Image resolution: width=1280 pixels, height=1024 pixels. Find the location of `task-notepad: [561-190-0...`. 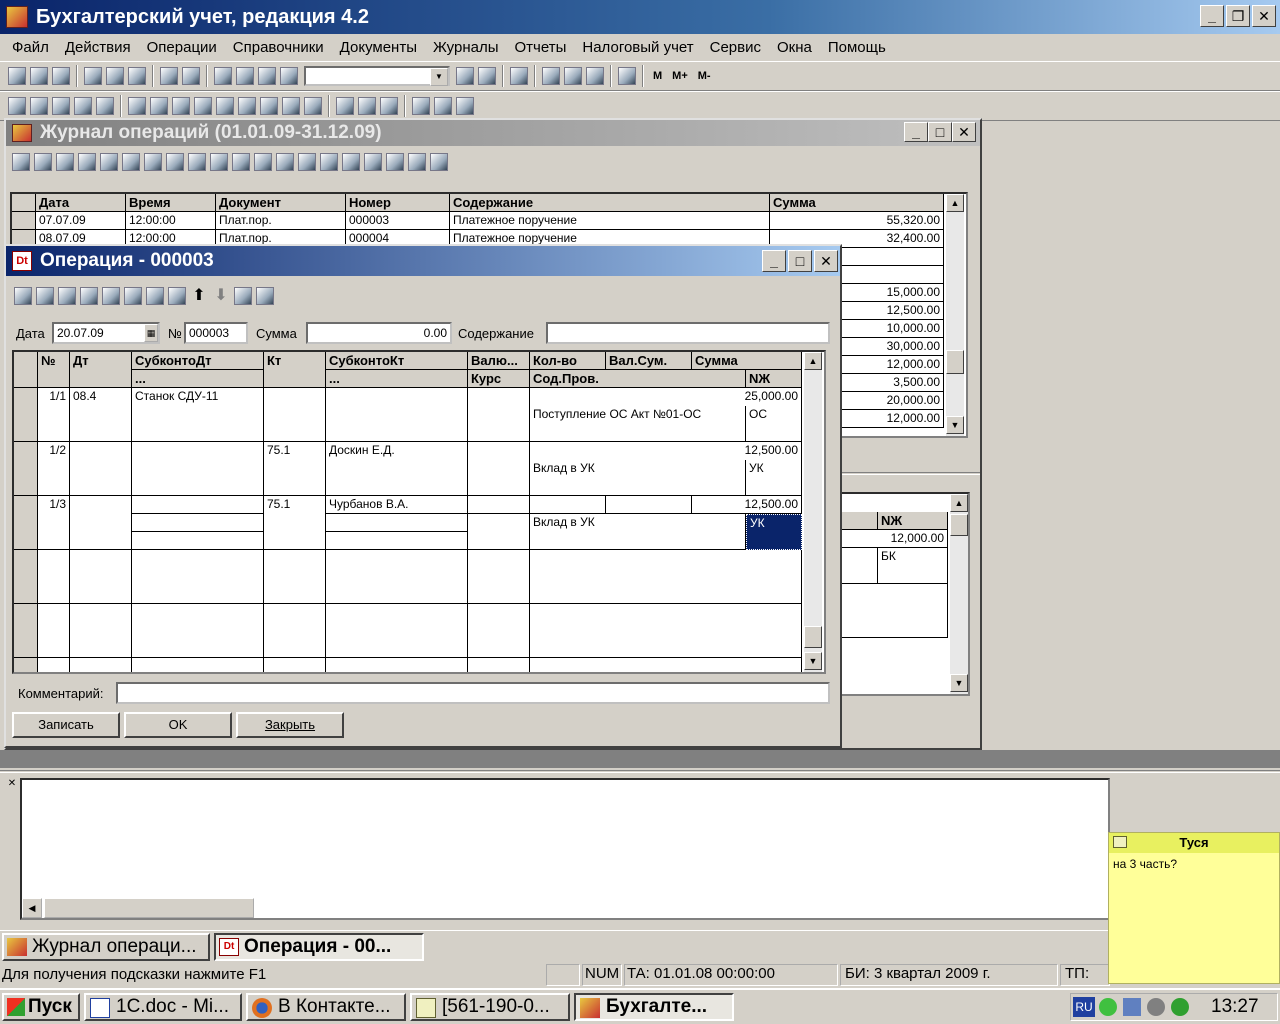

task-notepad: [561-190-0... is located at coordinates (490, 1007).